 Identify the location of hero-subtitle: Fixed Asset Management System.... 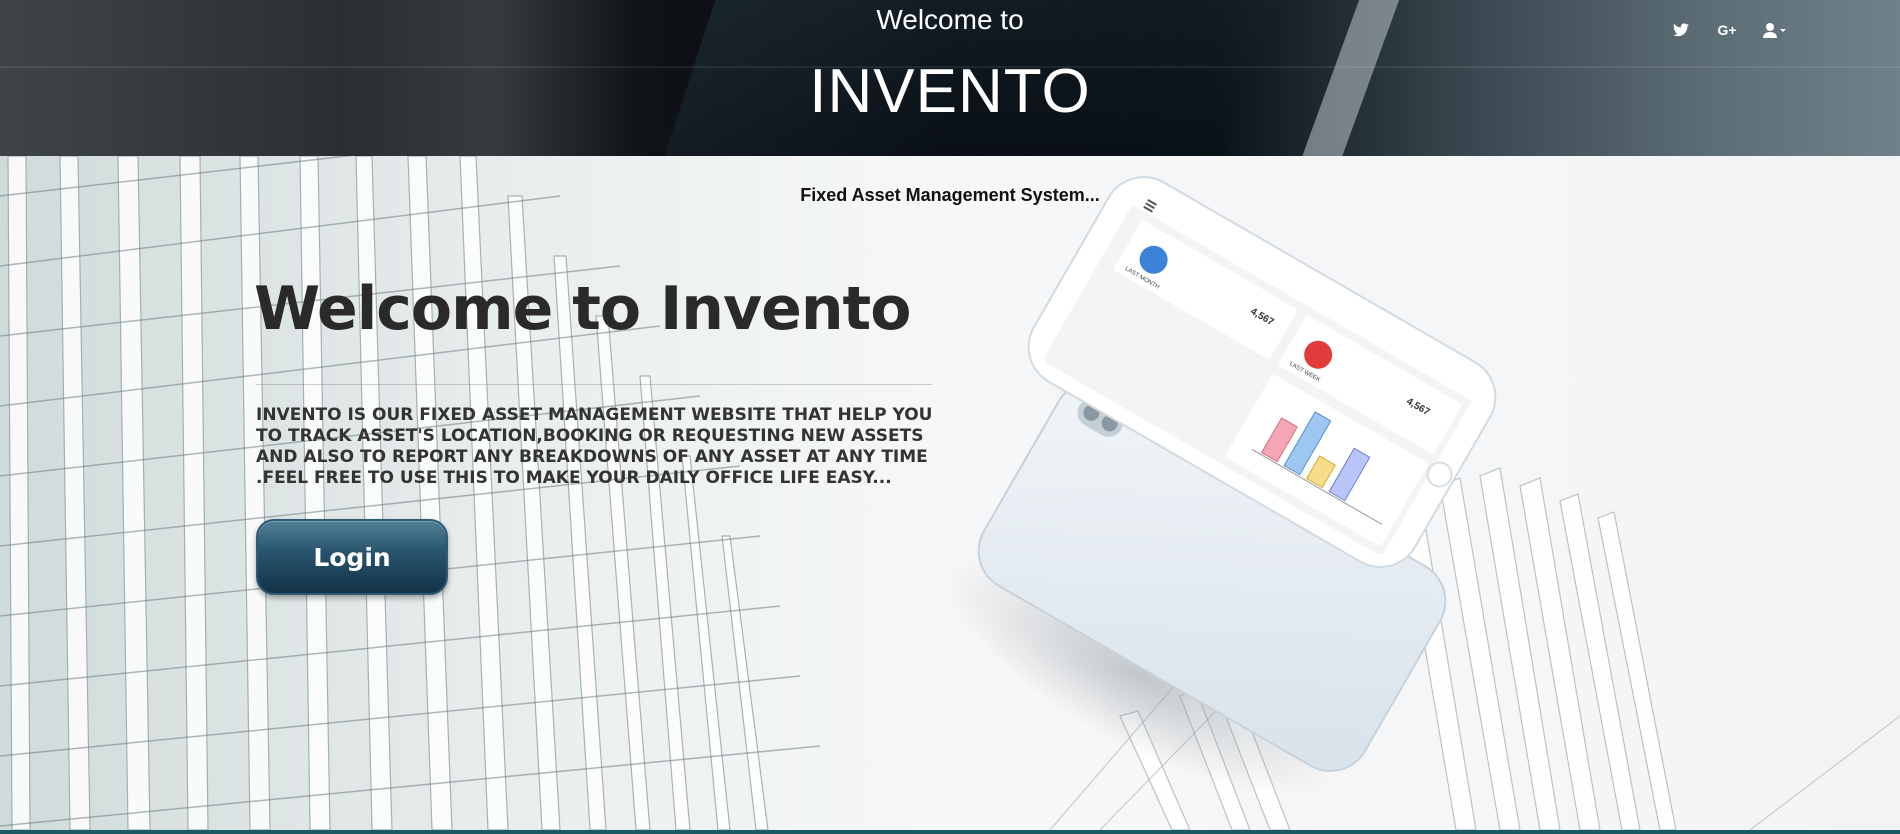
(950, 195).